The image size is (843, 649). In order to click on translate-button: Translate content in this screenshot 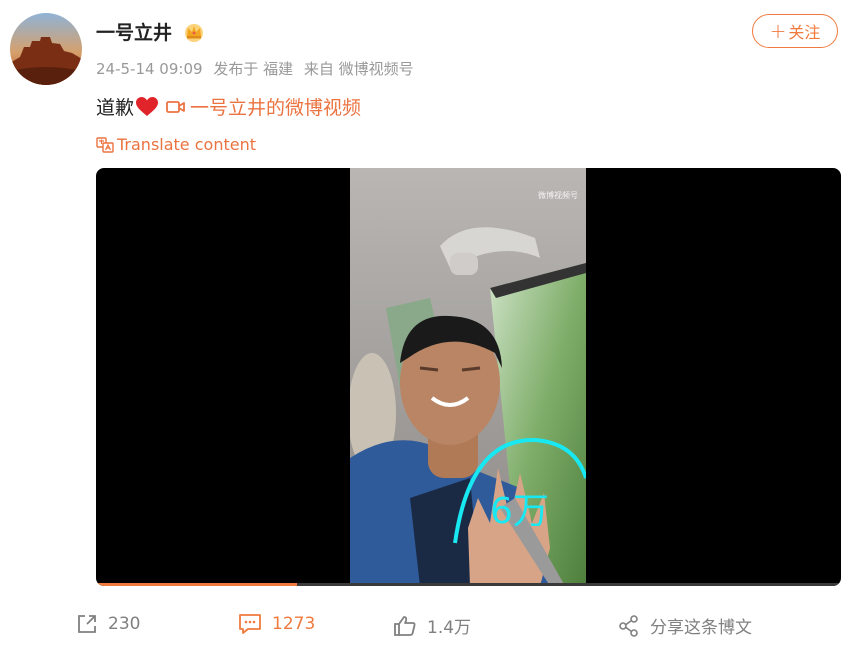, I will do `click(176, 144)`.